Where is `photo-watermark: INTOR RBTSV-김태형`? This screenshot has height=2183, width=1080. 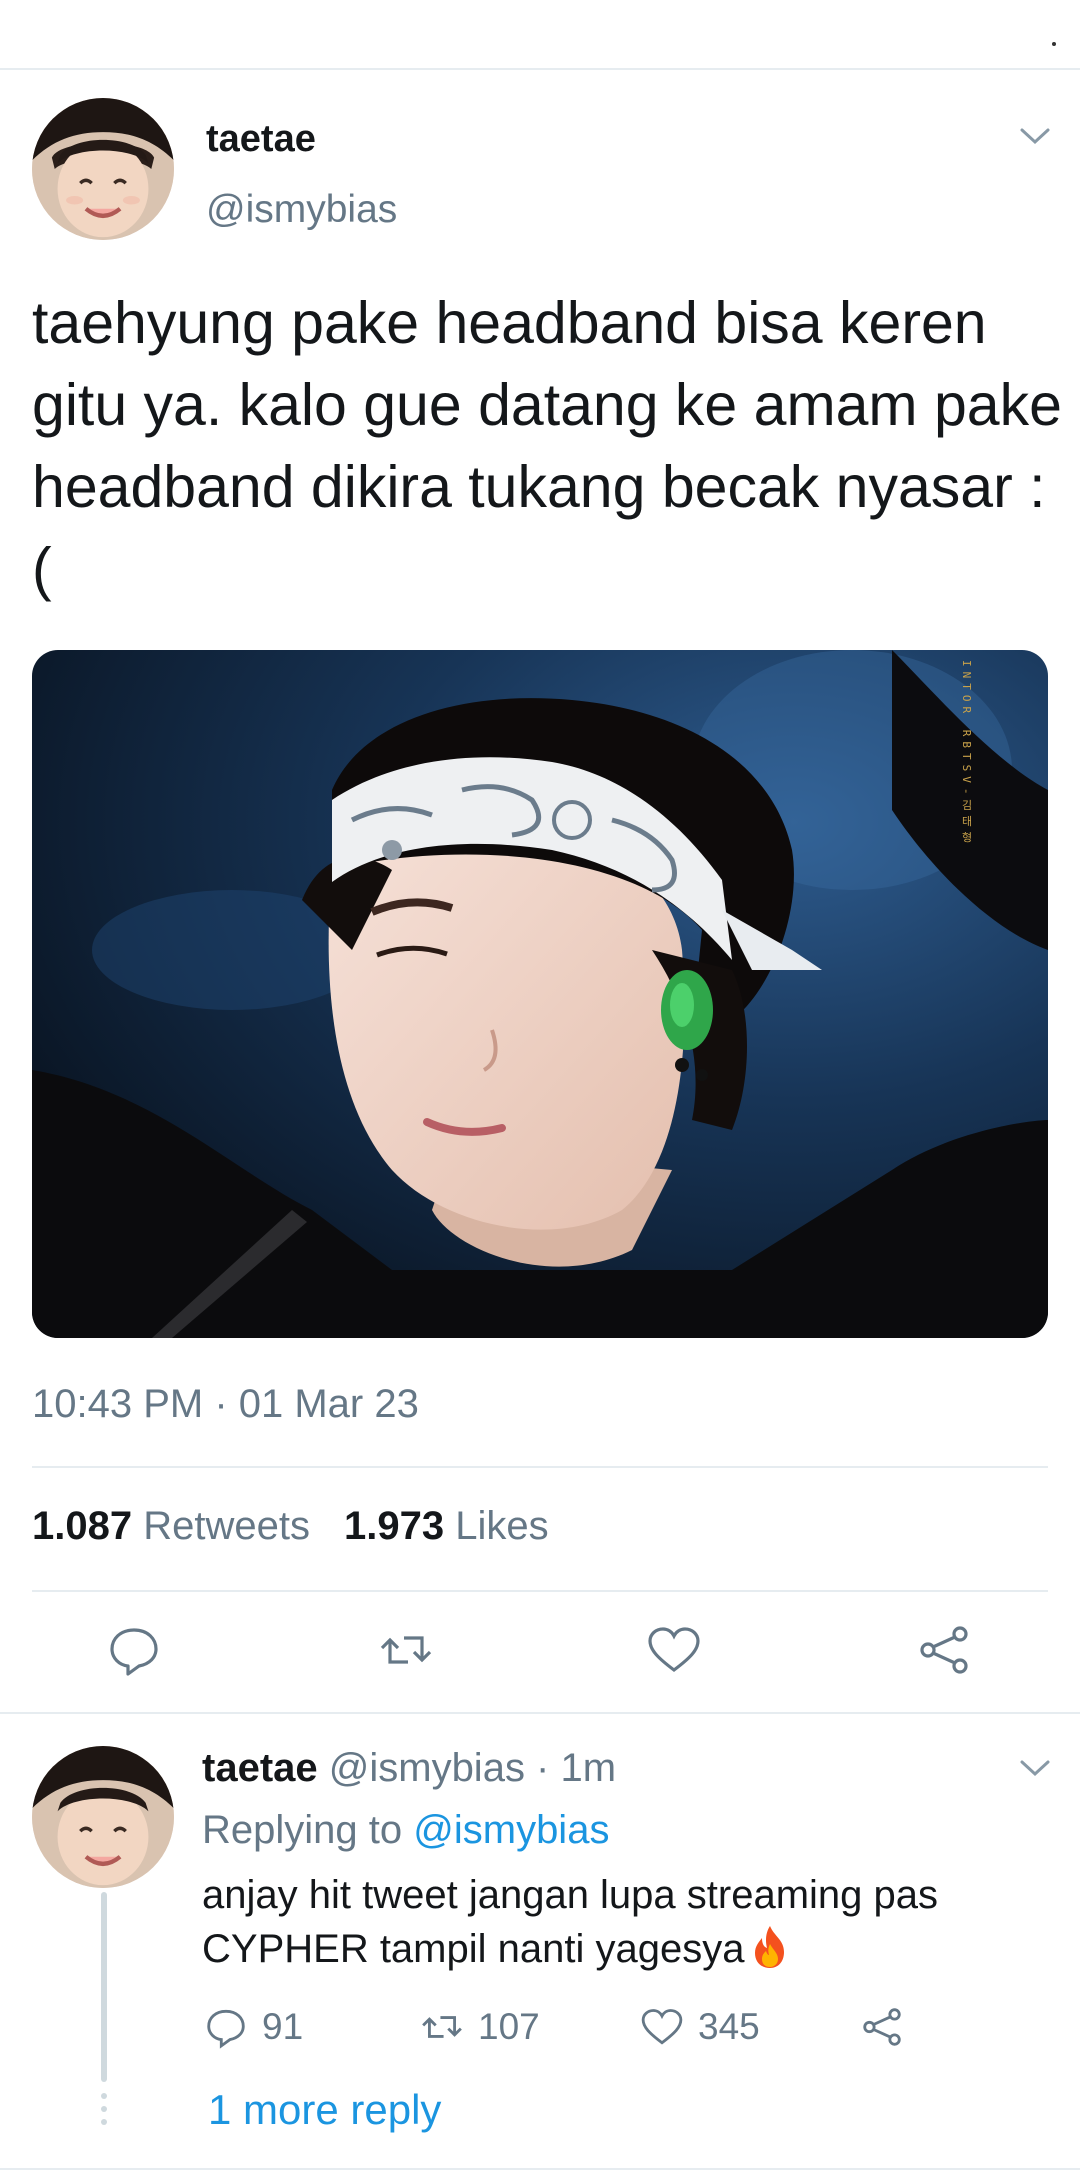 photo-watermark: INTOR RBTSV-김태형 is located at coordinates (966, 754).